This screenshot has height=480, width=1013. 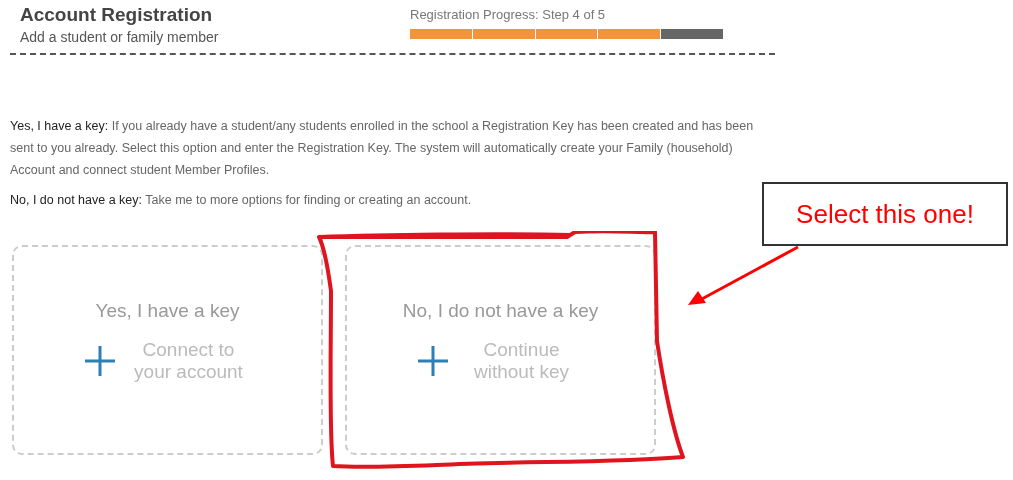 I want to click on option-card: No, I do not have a key Continue without key, so click(x=500, y=350).